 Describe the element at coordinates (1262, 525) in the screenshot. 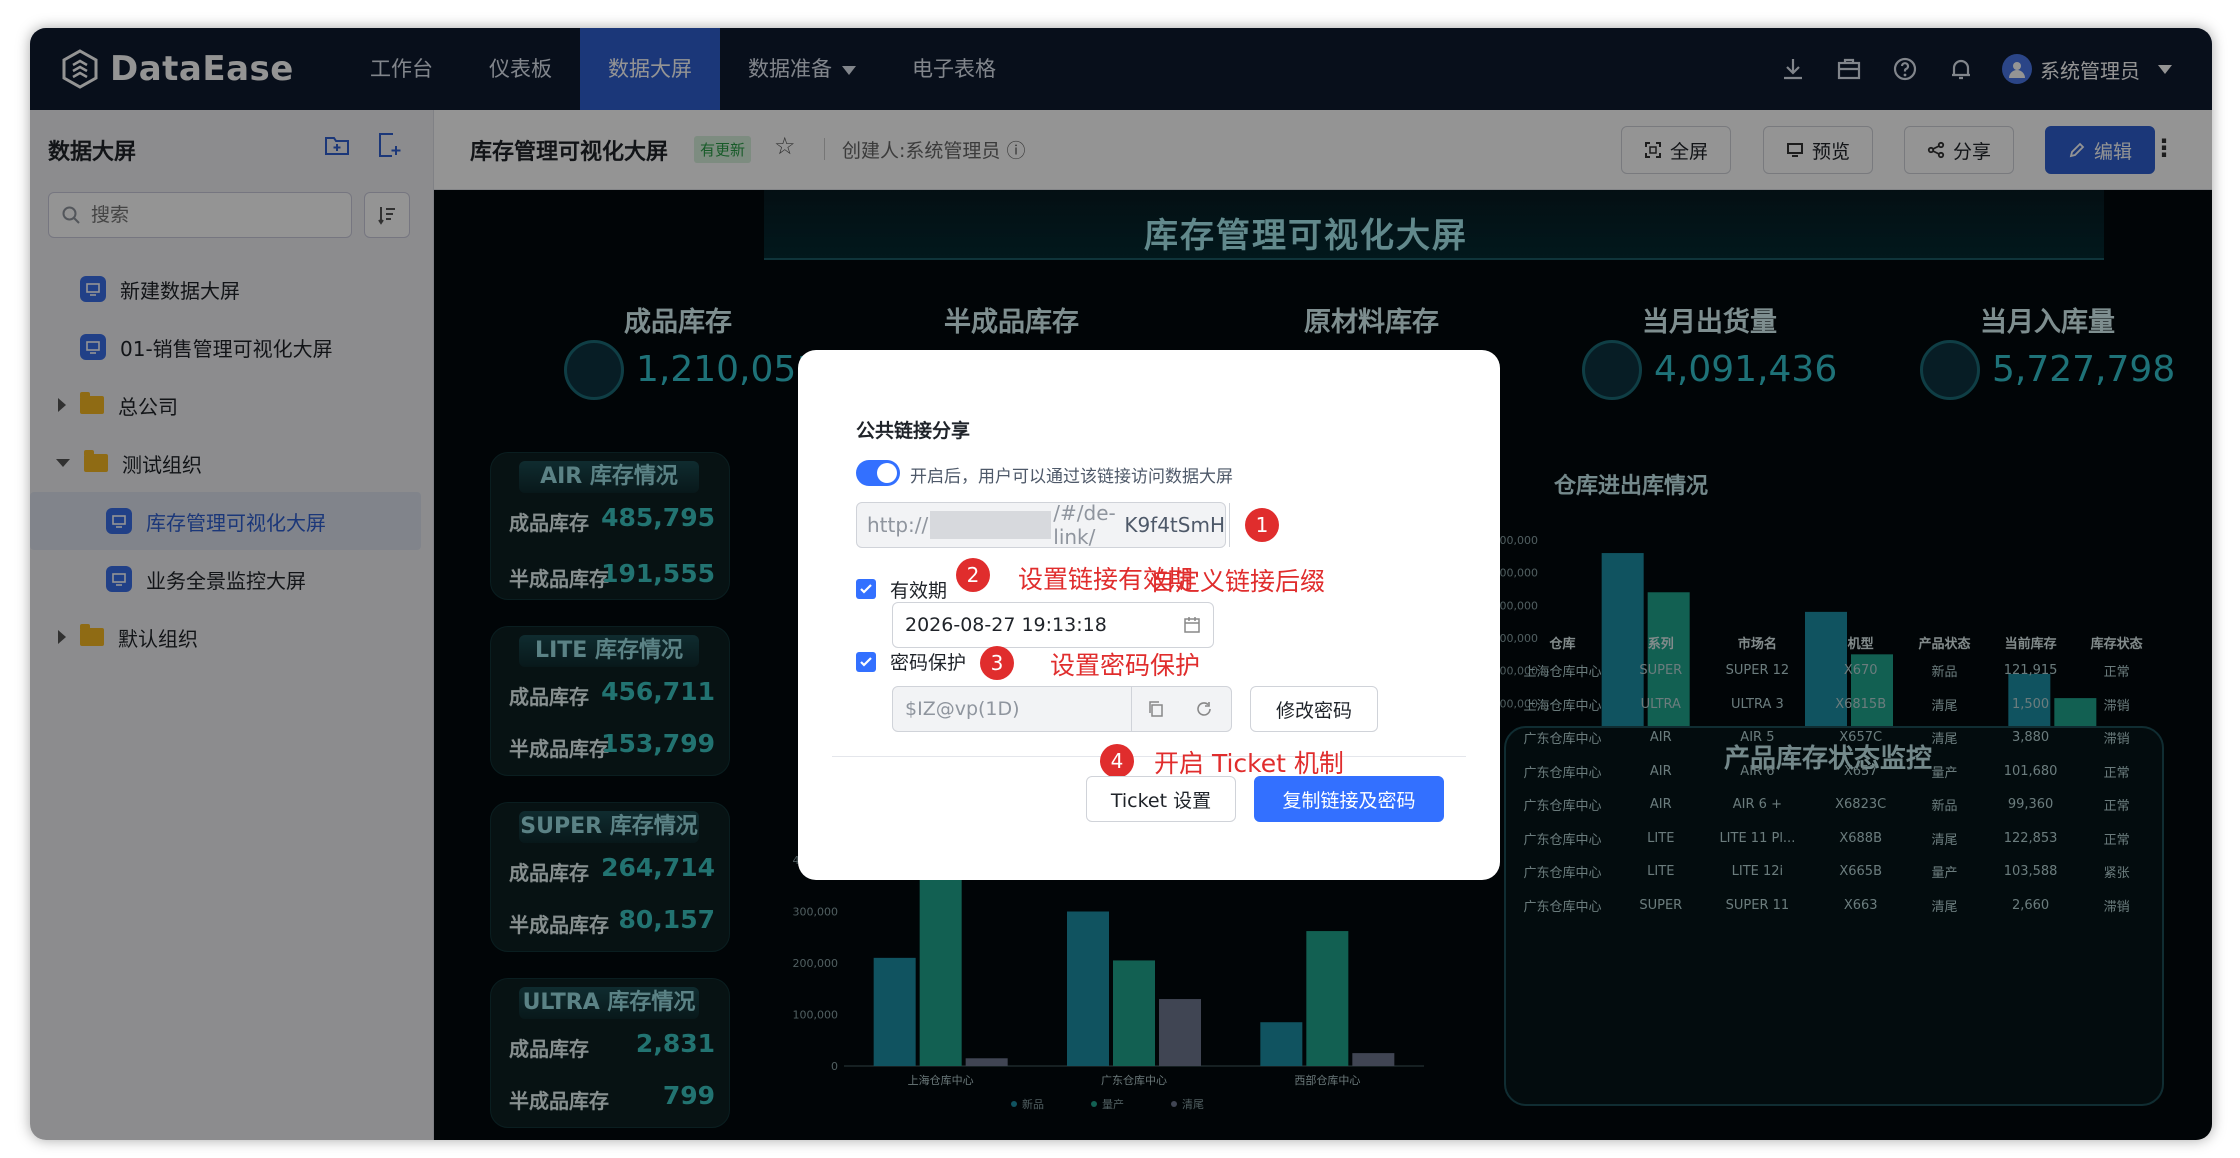

I see `step-marker-1: 1` at that location.